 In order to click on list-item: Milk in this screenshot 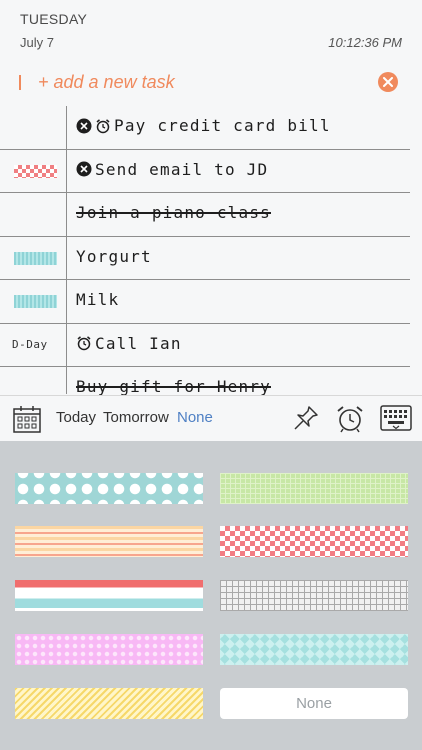, I will do `click(205, 302)`.